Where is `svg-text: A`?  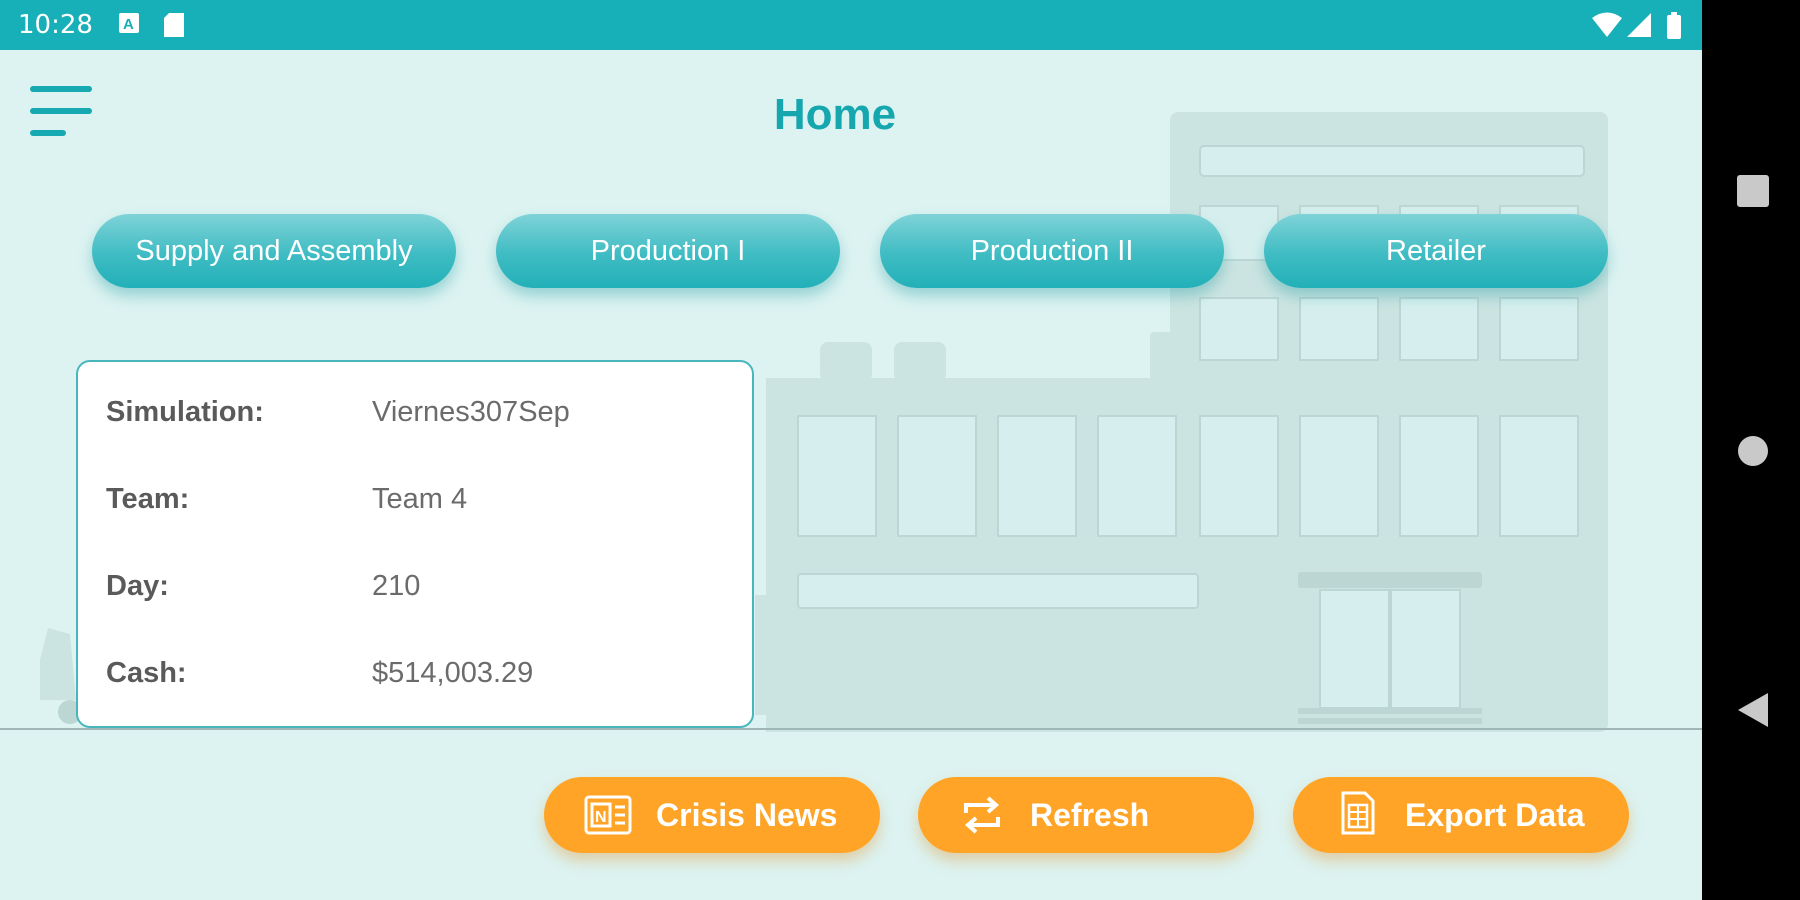 svg-text: A is located at coordinates (128, 24).